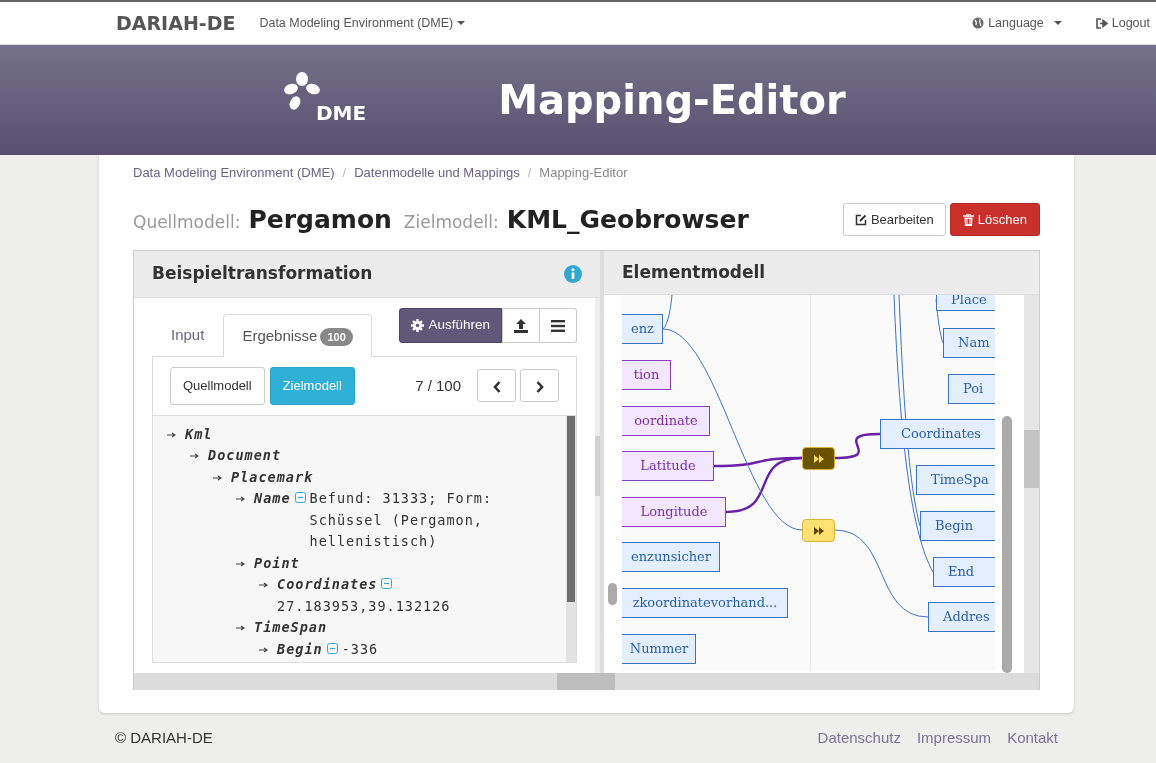  Describe the element at coordinates (674, 512) in the screenshot. I see `source-element-node: Longitude` at that location.